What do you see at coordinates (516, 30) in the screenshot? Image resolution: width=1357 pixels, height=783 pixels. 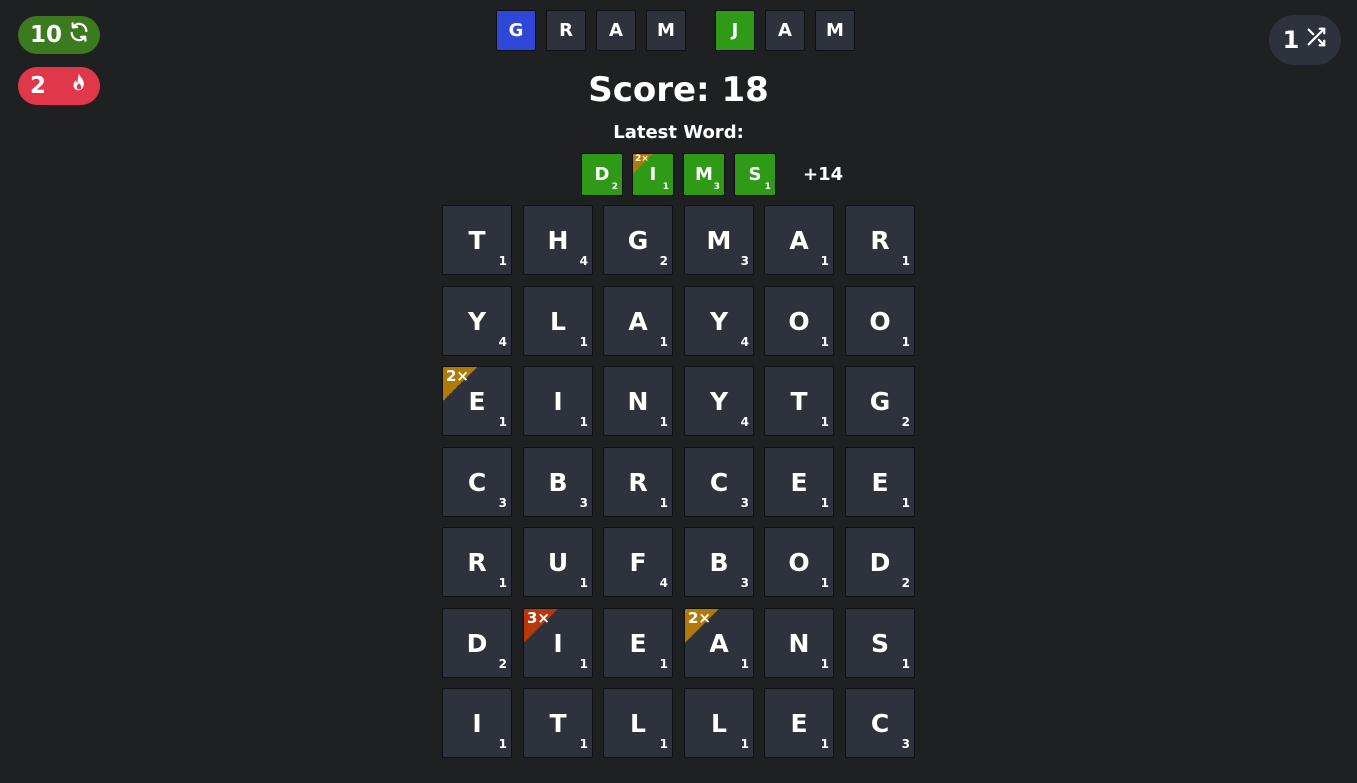 I see `title-tile: G` at bounding box center [516, 30].